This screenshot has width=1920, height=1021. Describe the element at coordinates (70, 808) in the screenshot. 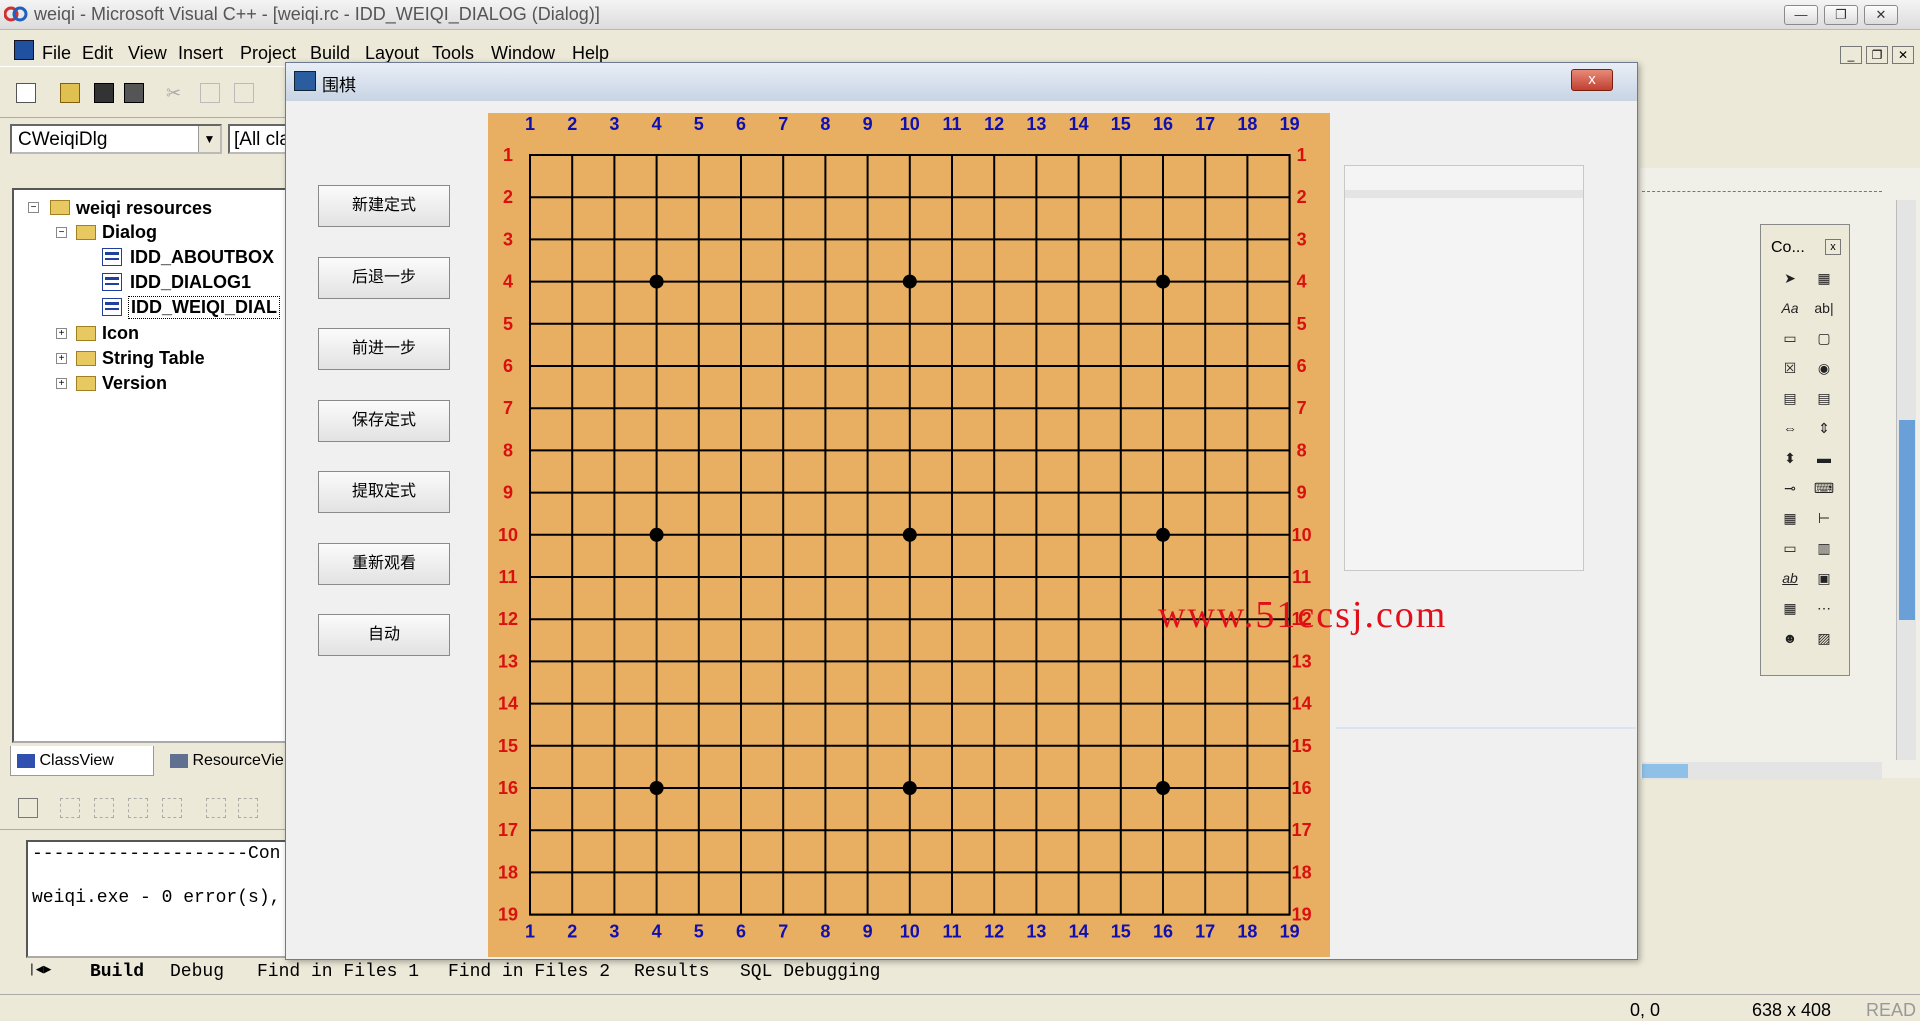

I see `align-left-icon` at that location.